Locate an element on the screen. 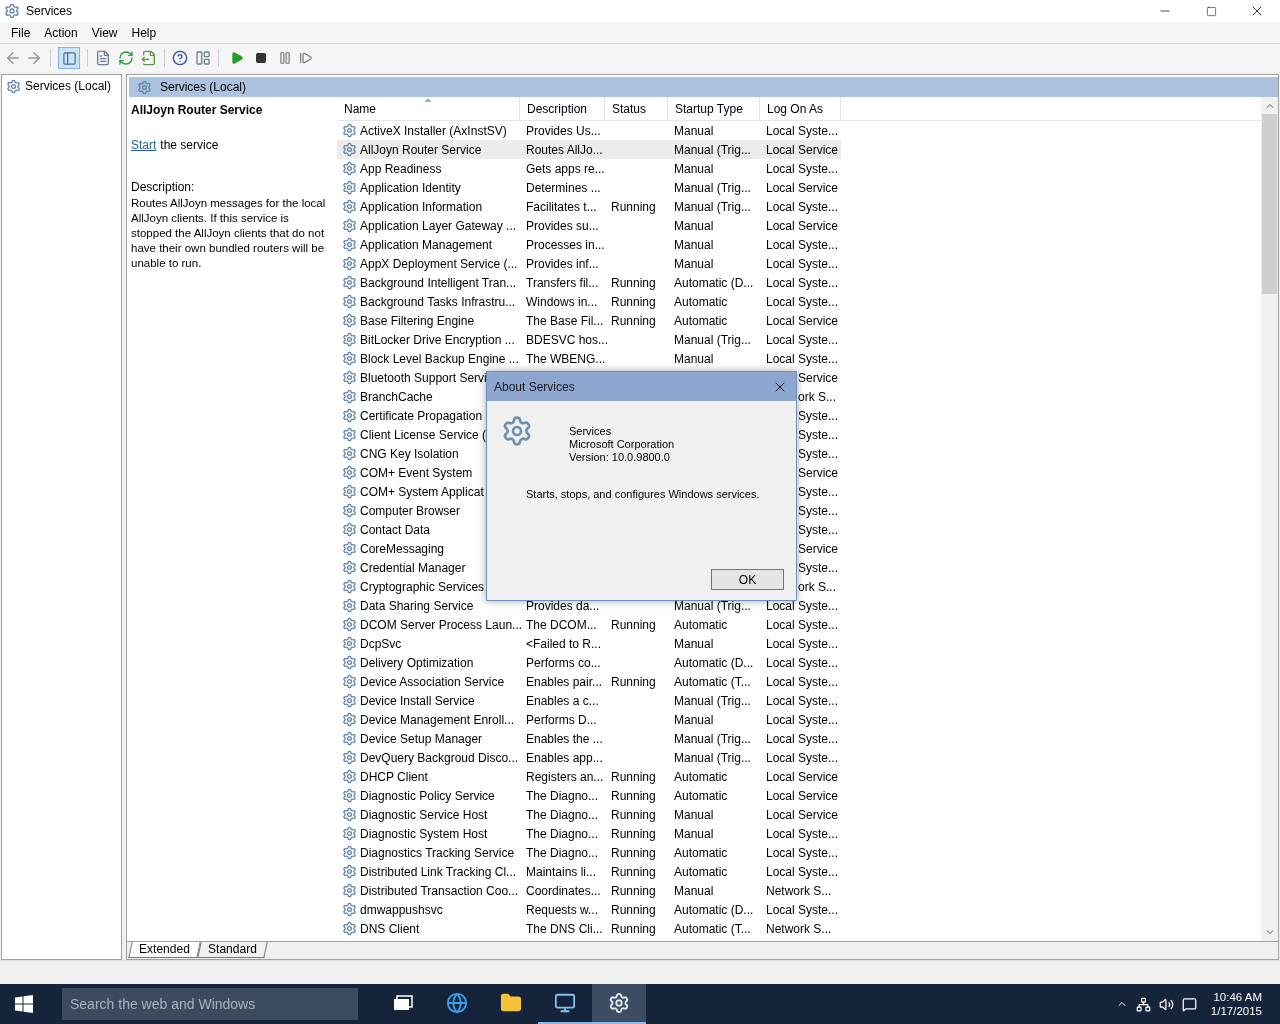 This screenshot has width=1280, height=1024. table-cell-text: Data Sharing Service is located at coordinates (417, 606).